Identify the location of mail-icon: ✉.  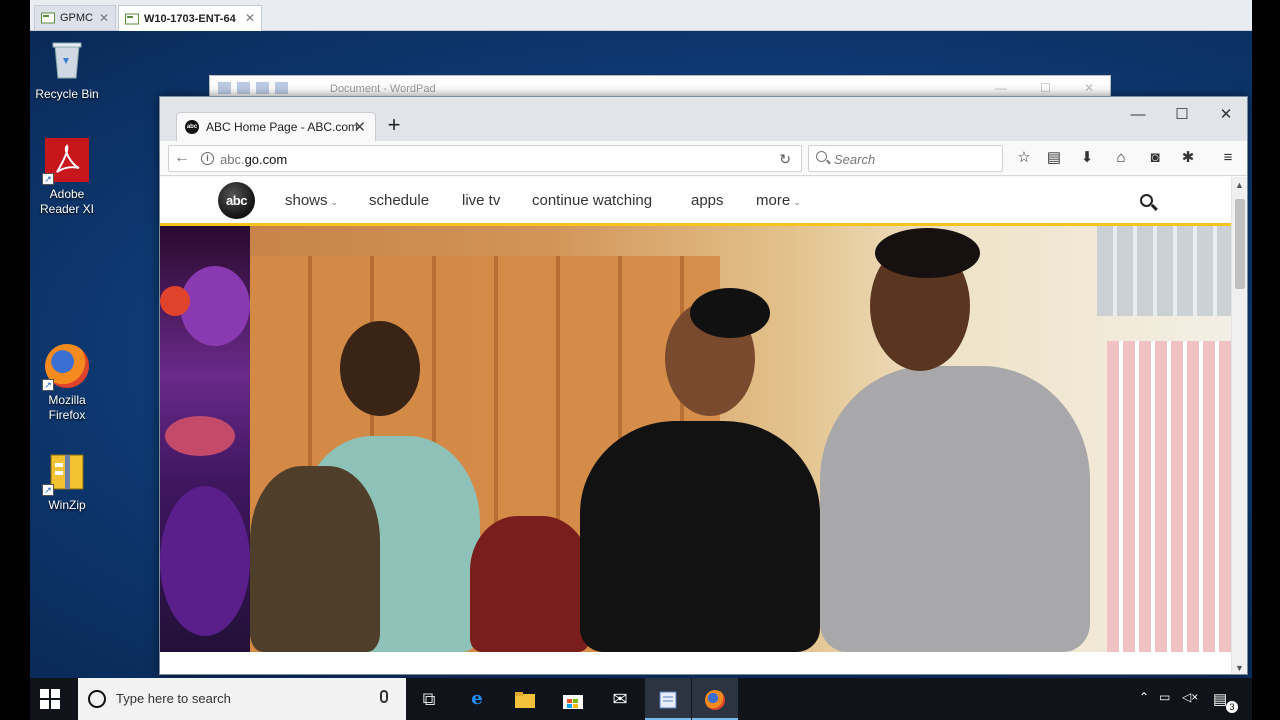
(620, 699).